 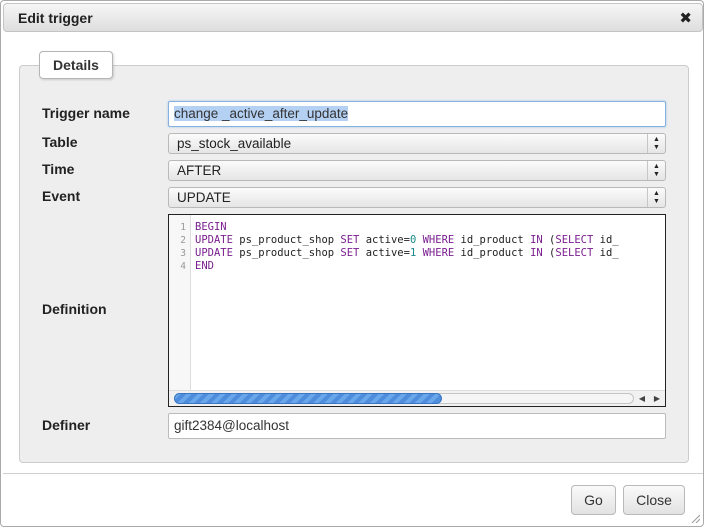 What do you see at coordinates (58, 169) in the screenshot?
I see `time-label: Time` at bounding box center [58, 169].